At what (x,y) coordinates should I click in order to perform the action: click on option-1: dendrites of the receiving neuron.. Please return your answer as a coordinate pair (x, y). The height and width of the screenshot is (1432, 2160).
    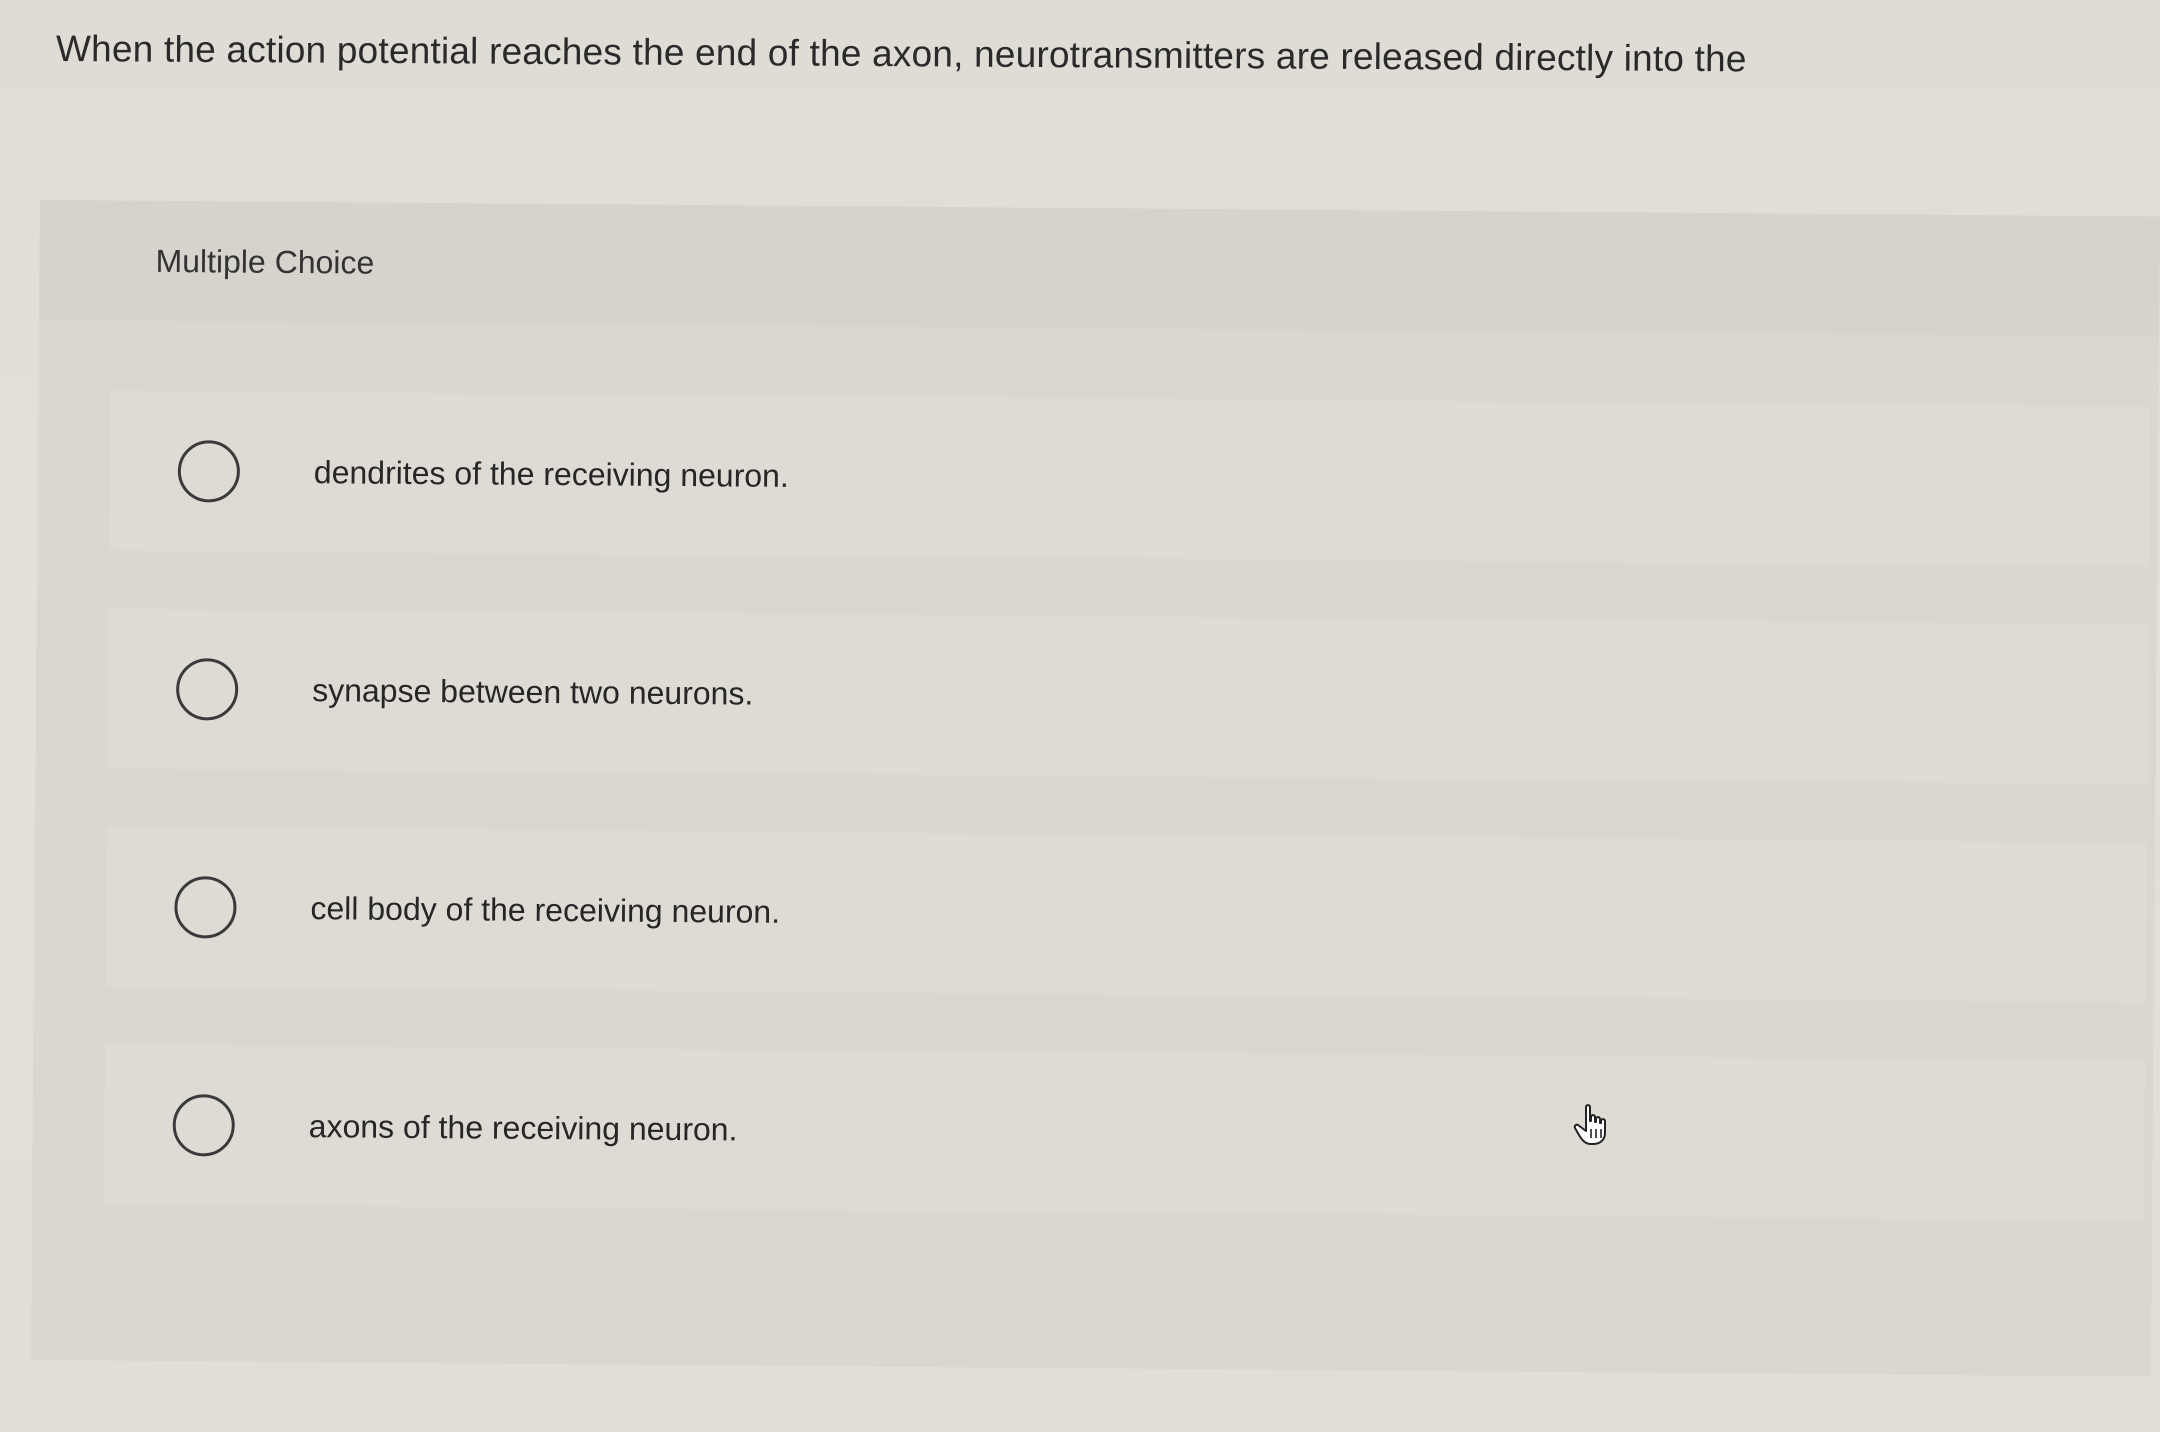
    Looking at the image, I should click on (1130, 478).